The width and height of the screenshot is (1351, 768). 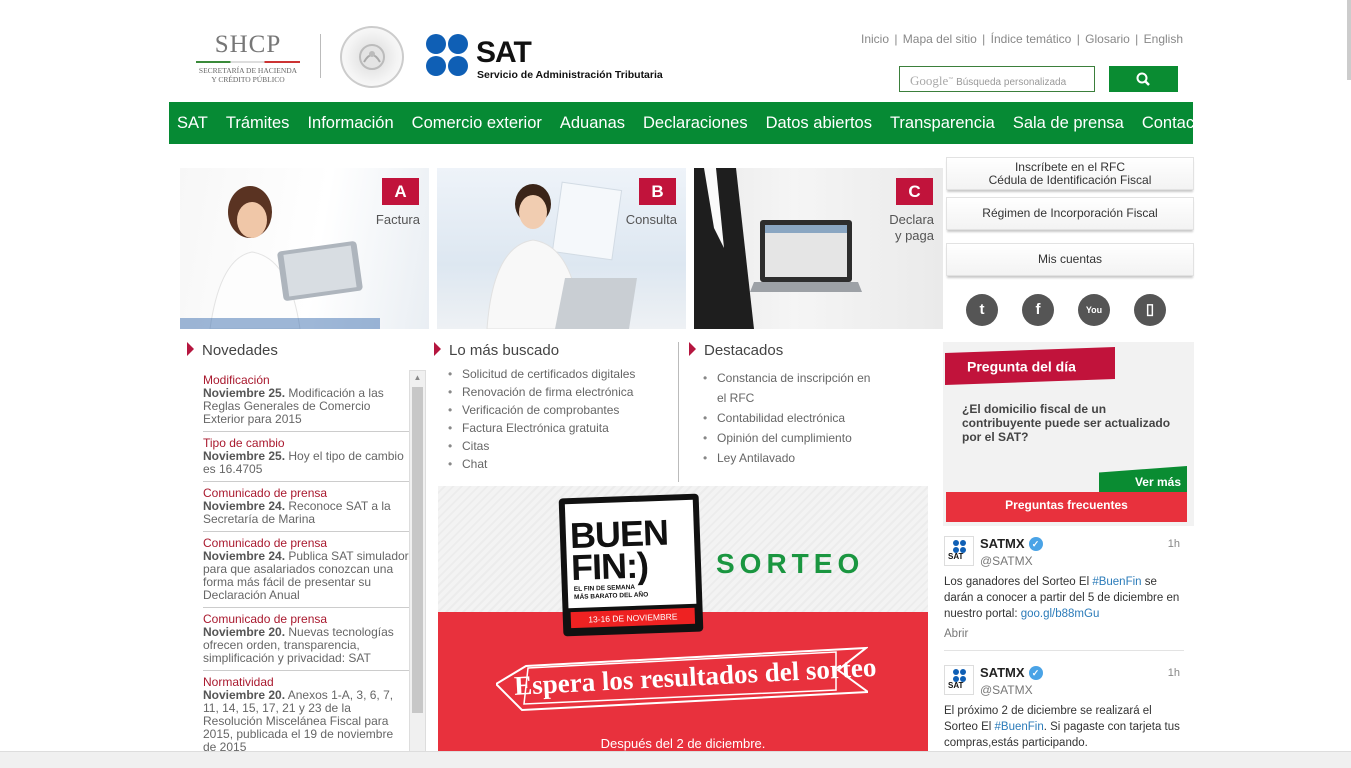 What do you see at coordinates (997, 79) in the screenshot?
I see `search-input: Google™ Búsqueda personalizada` at bounding box center [997, 79].